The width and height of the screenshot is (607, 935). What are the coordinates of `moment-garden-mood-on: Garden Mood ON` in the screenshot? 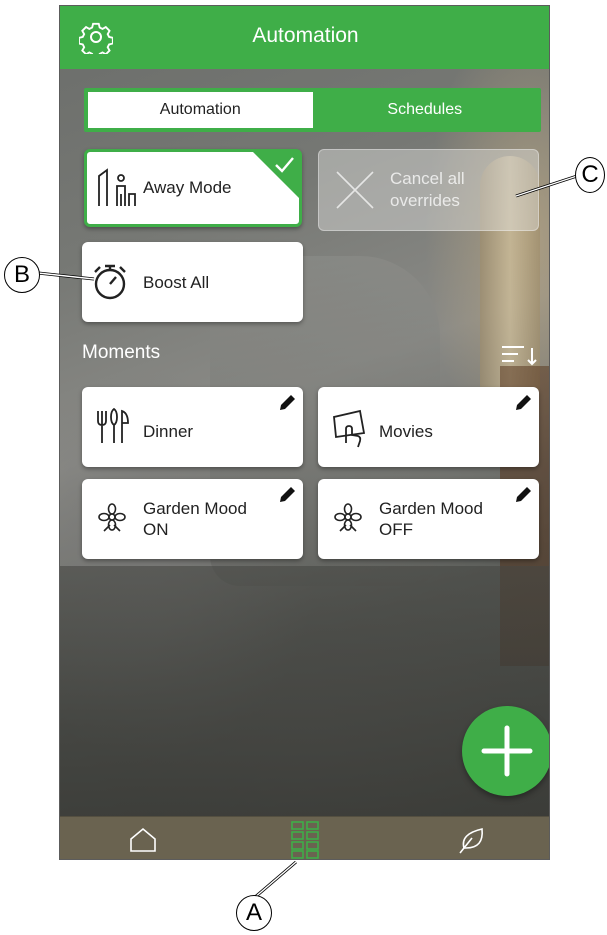 It's located at (192, 519).